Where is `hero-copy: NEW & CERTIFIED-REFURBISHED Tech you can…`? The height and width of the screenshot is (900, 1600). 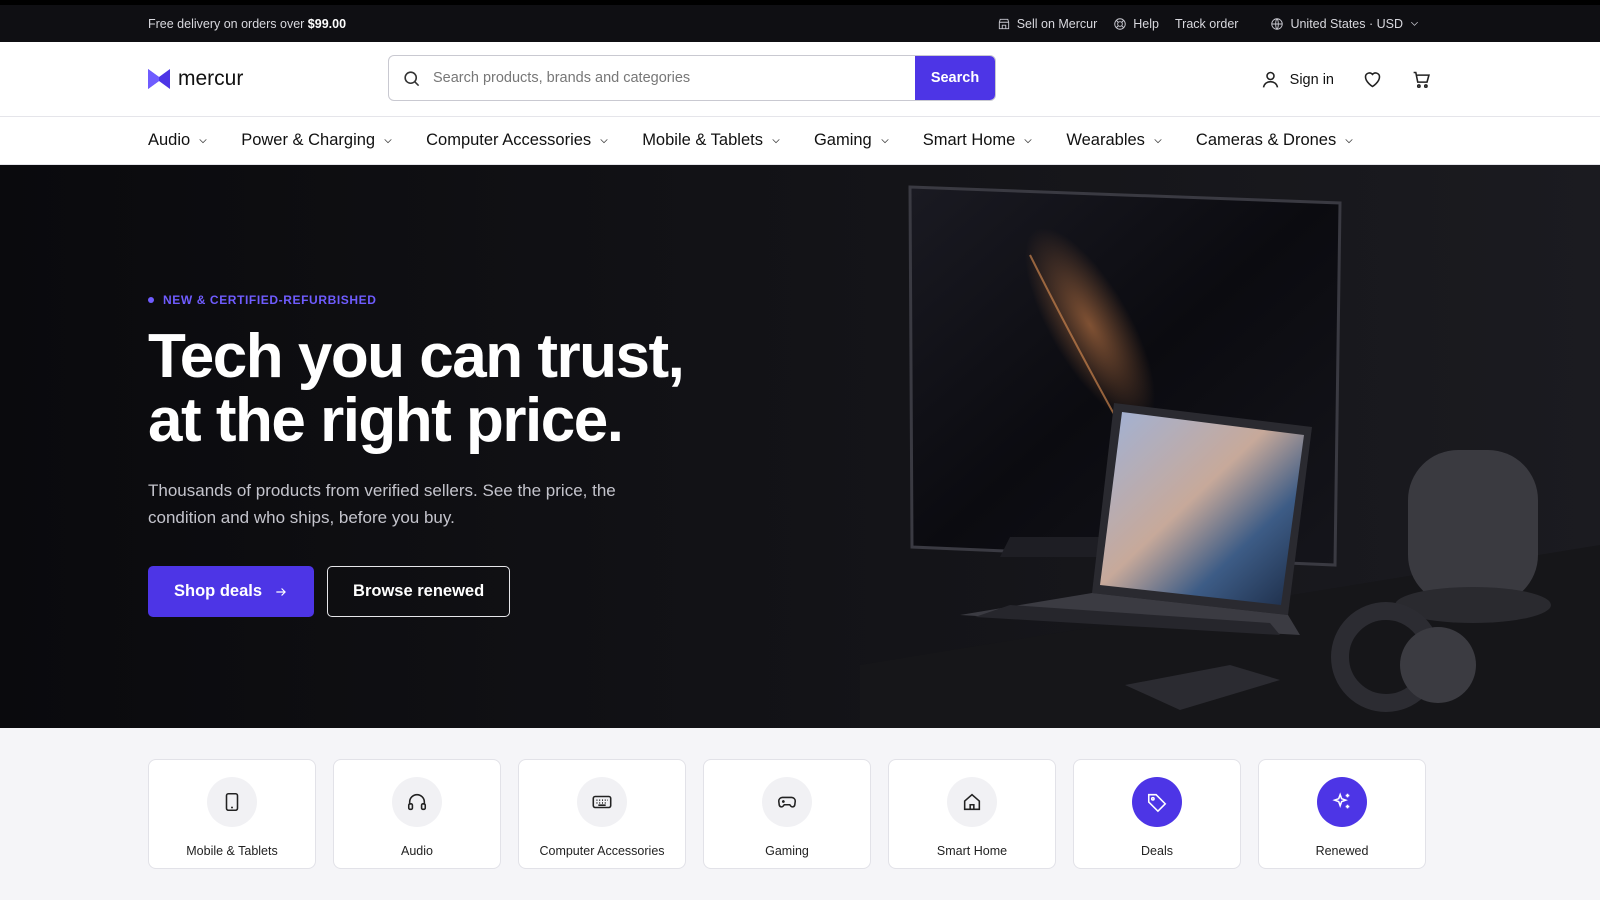
hero-copy: NEW & CERTIFIED-REFURBISHED Tech you can… is located at coordinates (458, 455).